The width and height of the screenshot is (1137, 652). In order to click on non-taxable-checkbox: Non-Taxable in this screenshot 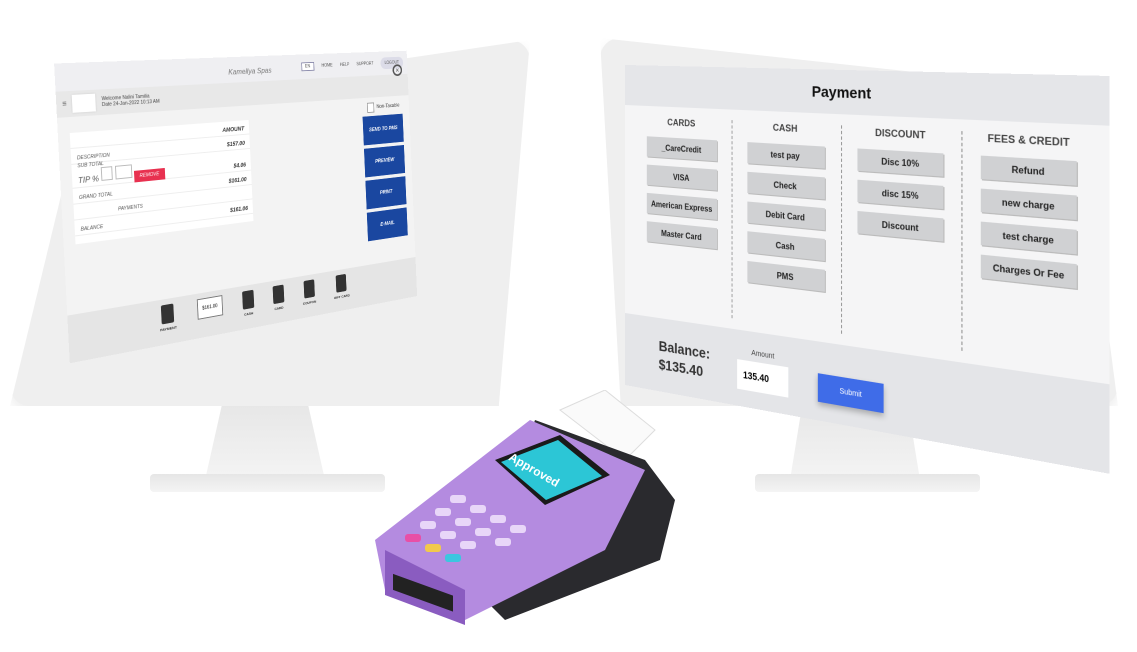, I will do `click(383, 107)`.